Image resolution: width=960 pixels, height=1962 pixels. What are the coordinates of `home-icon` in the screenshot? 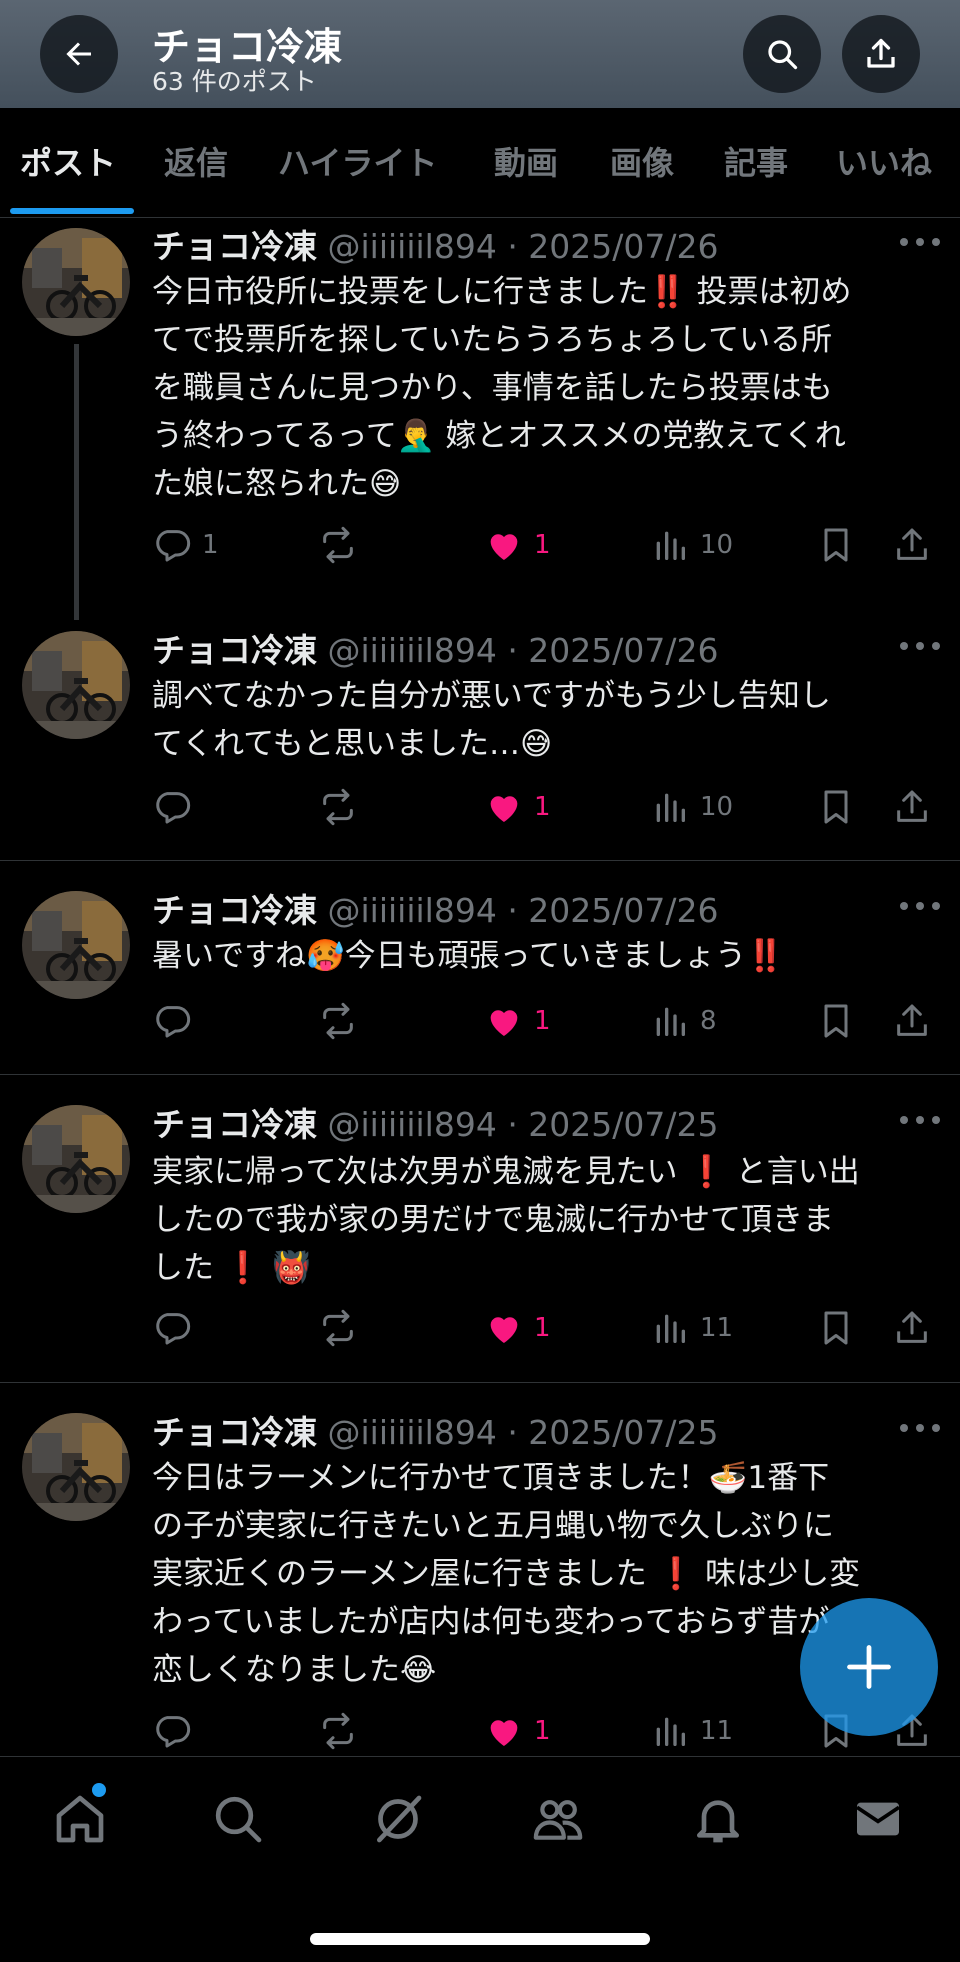 It's located at (80, 1819).